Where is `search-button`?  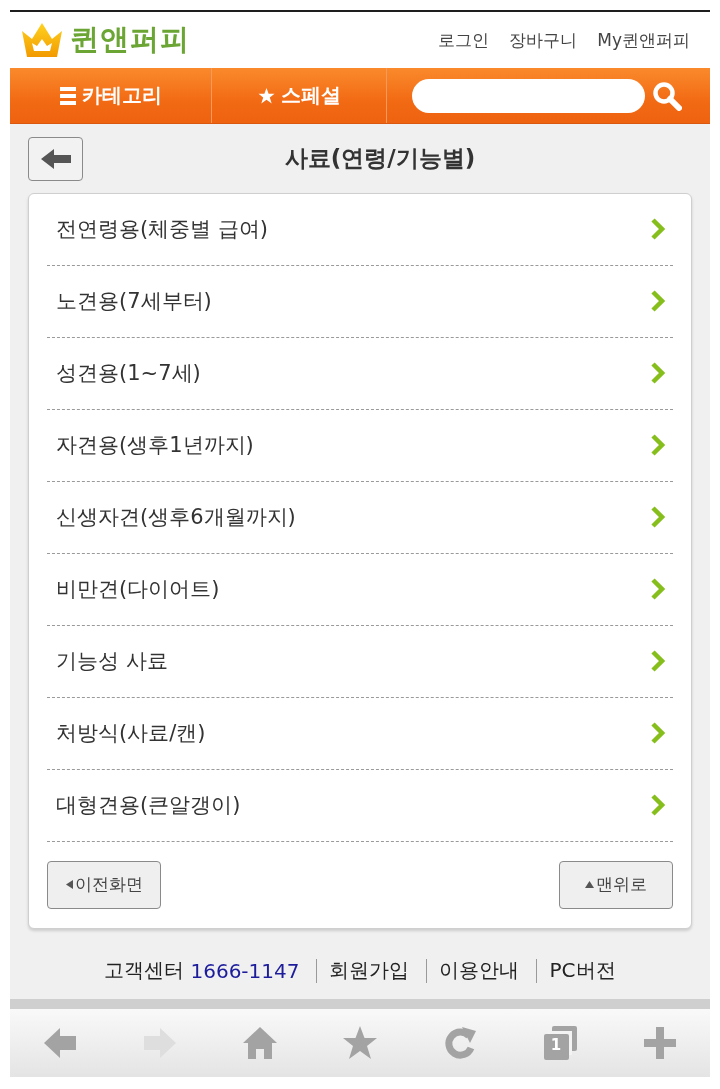 search-button is located at coordinates (667, 95).